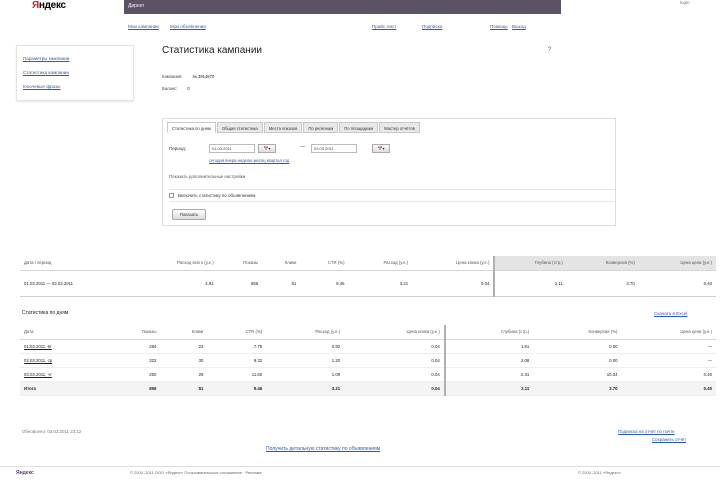  I want to click on balance-meta: Баланс: 0, so click(176, 88).